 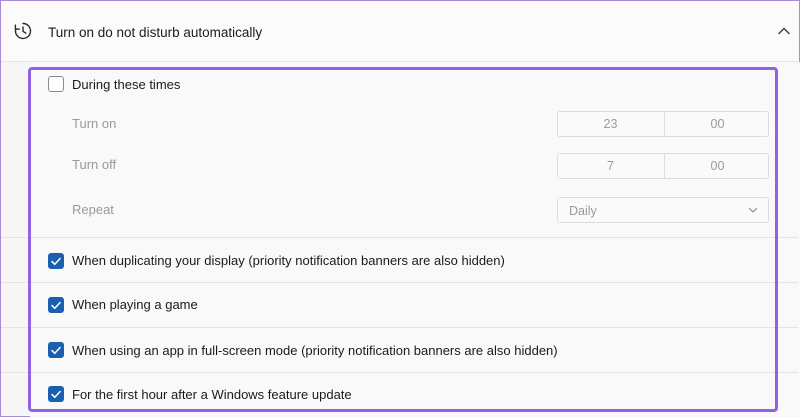 What do you see at coordinates (663, 210) in the screenshot?
I see `repeat-select: Daily` at bounding box center [663, 210].